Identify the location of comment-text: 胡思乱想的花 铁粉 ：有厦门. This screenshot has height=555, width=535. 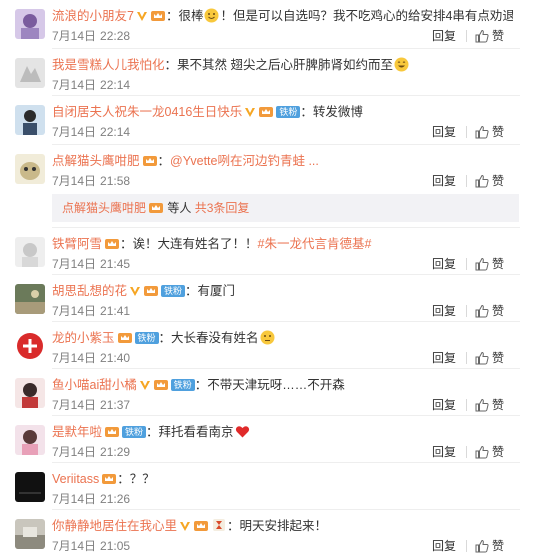
(144, 291).